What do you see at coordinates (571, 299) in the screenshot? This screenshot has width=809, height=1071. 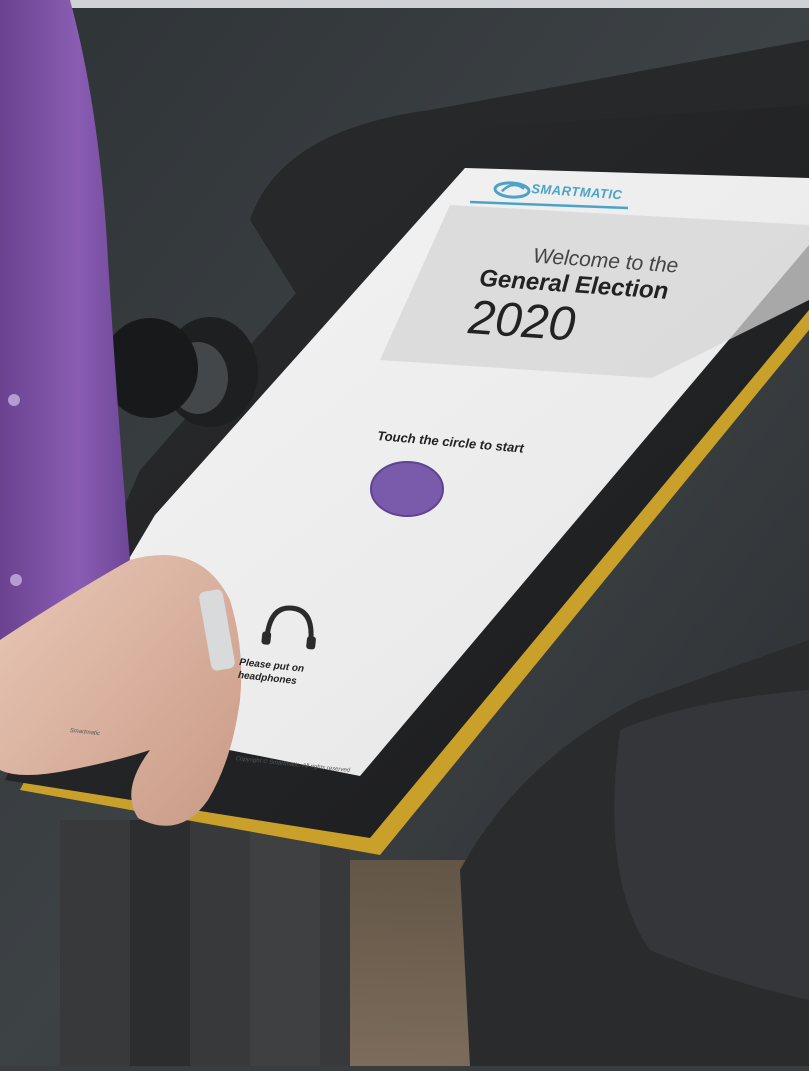 I see `welcome-heading: Welcome to the General Election 2020` at bounding box center [571, 299].